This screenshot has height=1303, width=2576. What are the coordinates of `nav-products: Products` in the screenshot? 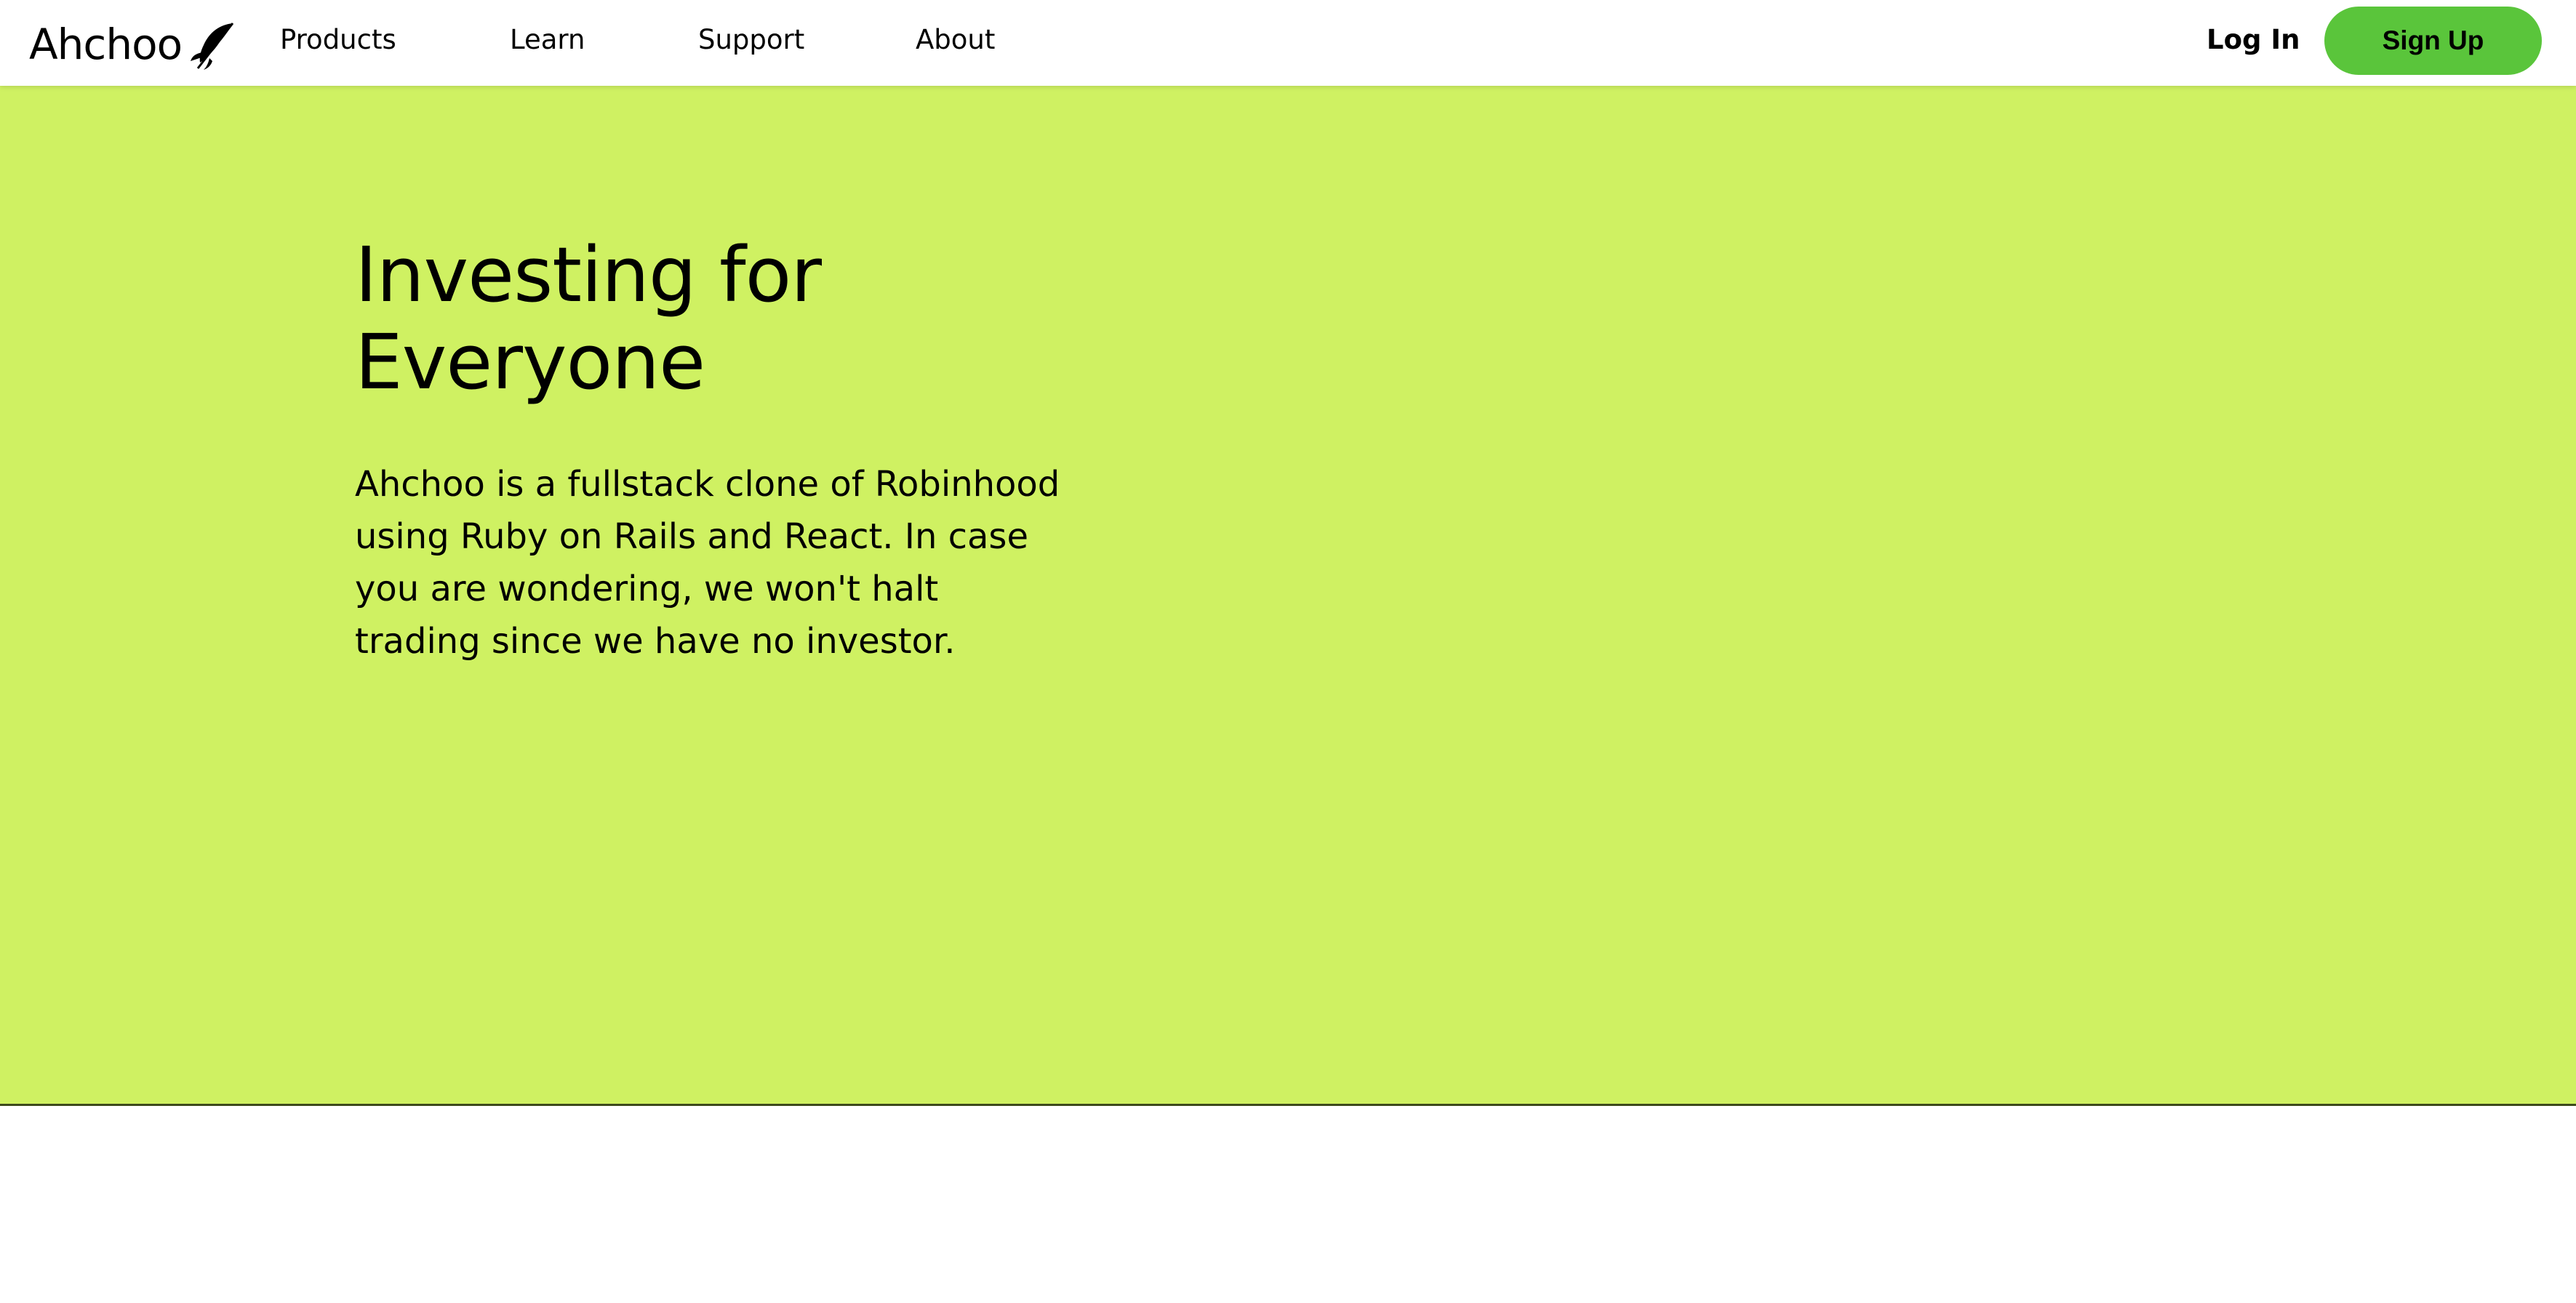 It's located at (338, 40).